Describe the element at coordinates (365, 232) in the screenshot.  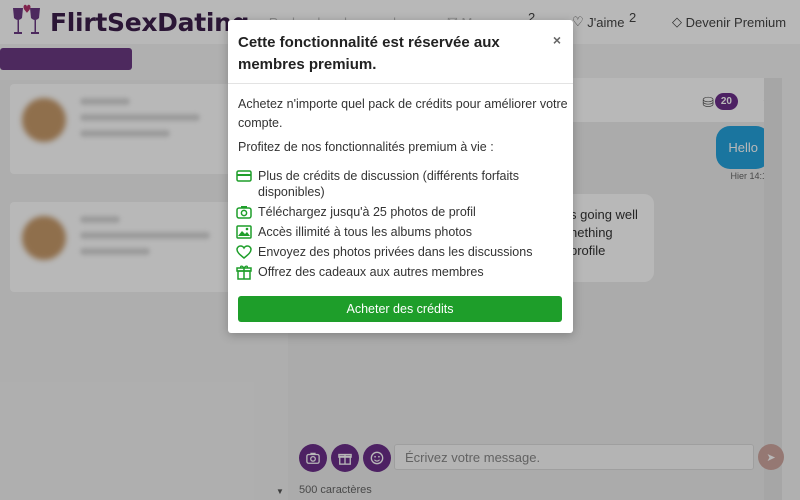
I see `feature-label: Accès illimité à tous les albums photos` at that location.